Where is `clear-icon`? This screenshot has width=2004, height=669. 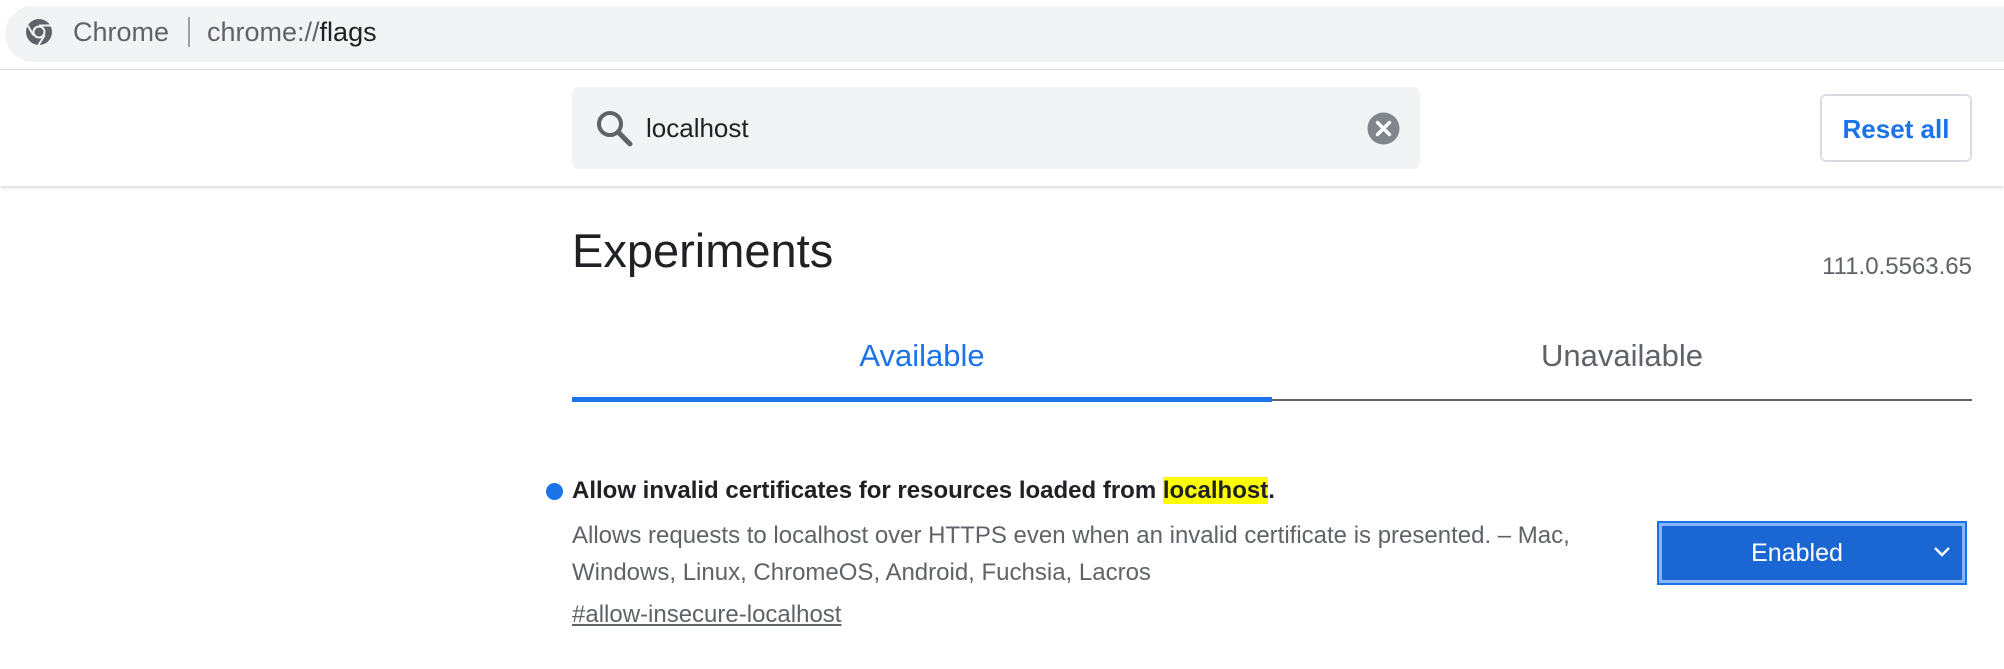 clear-icon is located at coordinates (1383, 128).